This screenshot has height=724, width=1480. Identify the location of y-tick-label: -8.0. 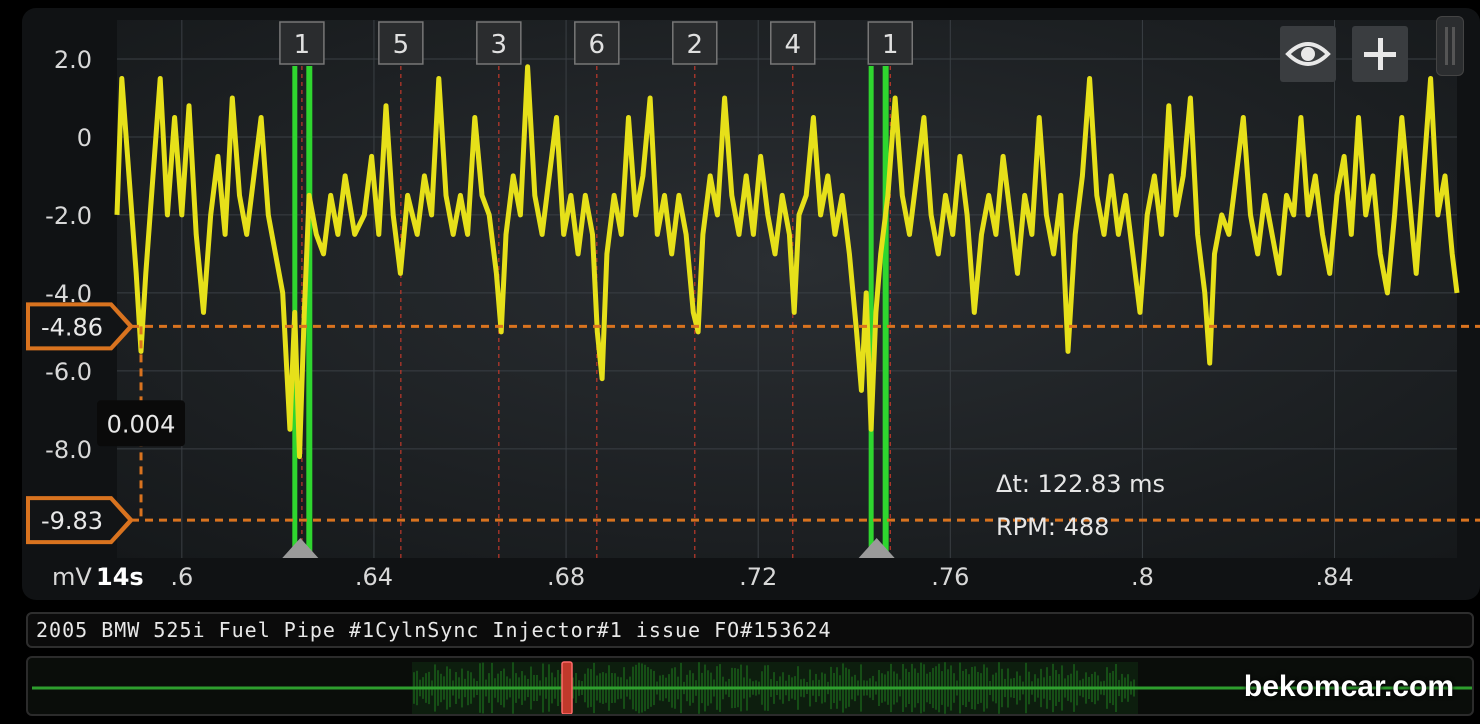
(68, 450).